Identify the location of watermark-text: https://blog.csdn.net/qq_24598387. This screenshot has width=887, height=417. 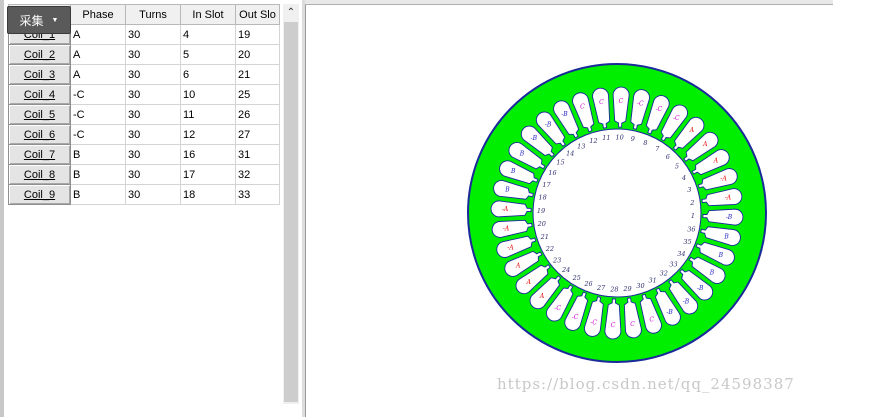
(646, 384).